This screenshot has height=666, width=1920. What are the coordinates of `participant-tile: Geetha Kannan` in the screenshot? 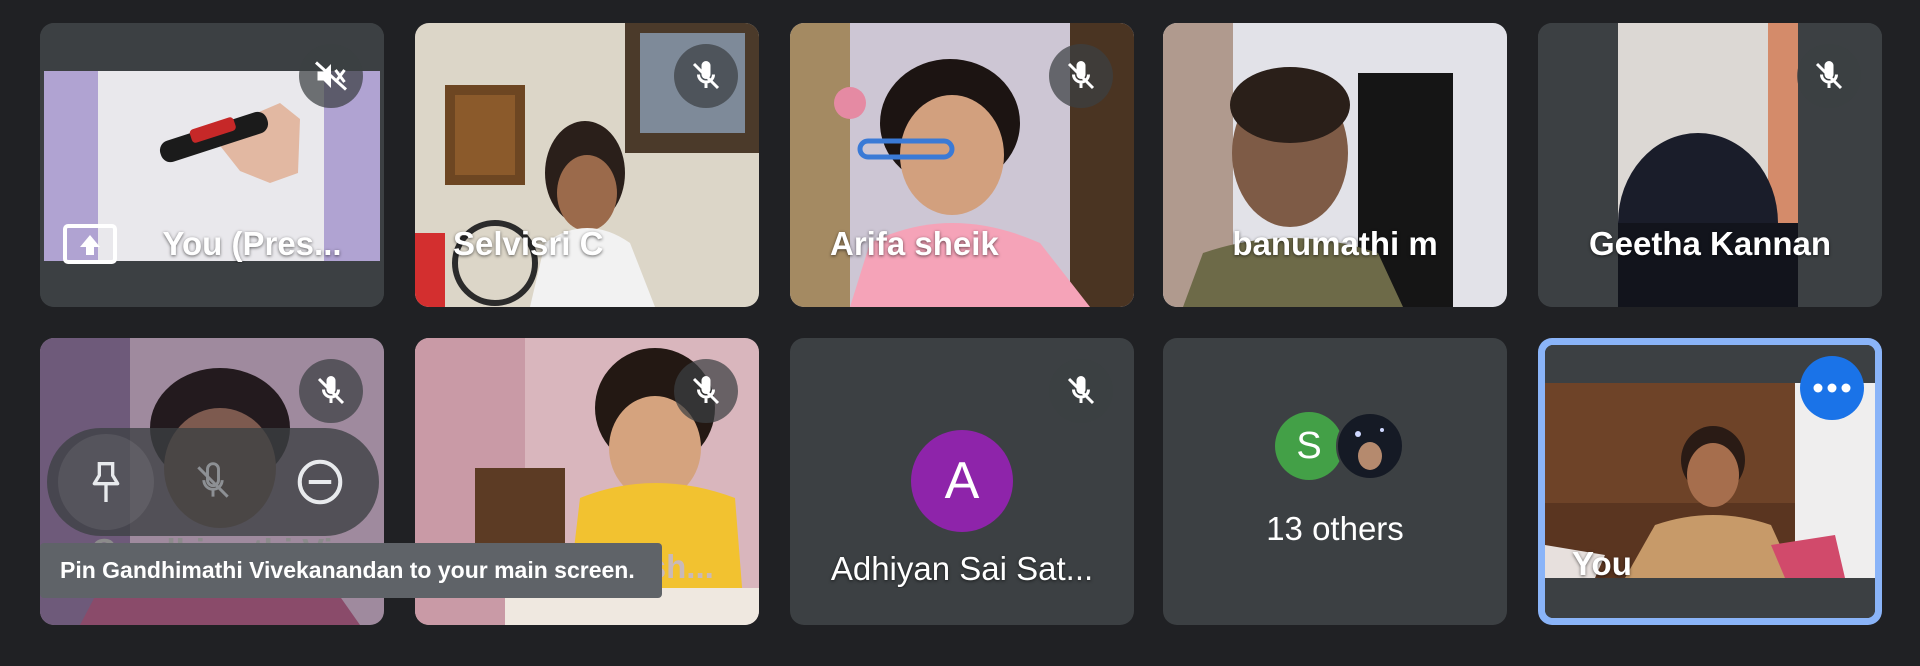 It's located at (1710, 165).